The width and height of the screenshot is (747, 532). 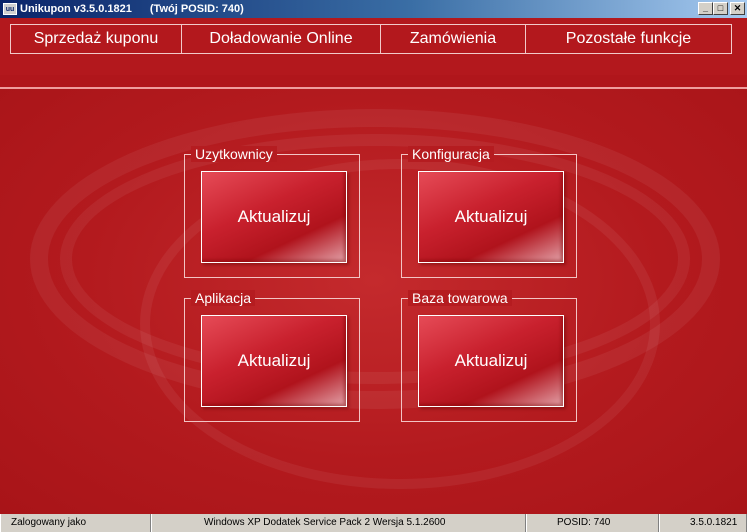 What do you see at coordinates (592, 523) in the screenshot?
I see `status-posid: POSID: 740` at bounding box center [592, 523].